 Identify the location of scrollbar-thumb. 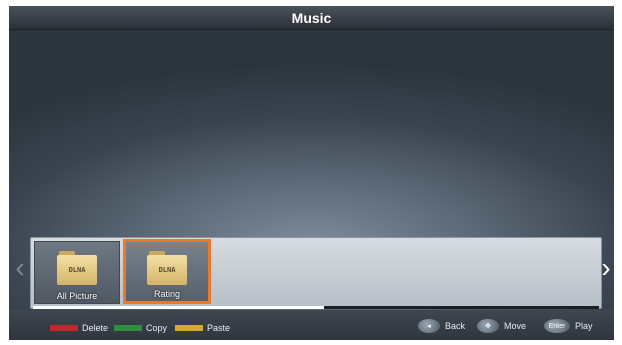
(178, 307).